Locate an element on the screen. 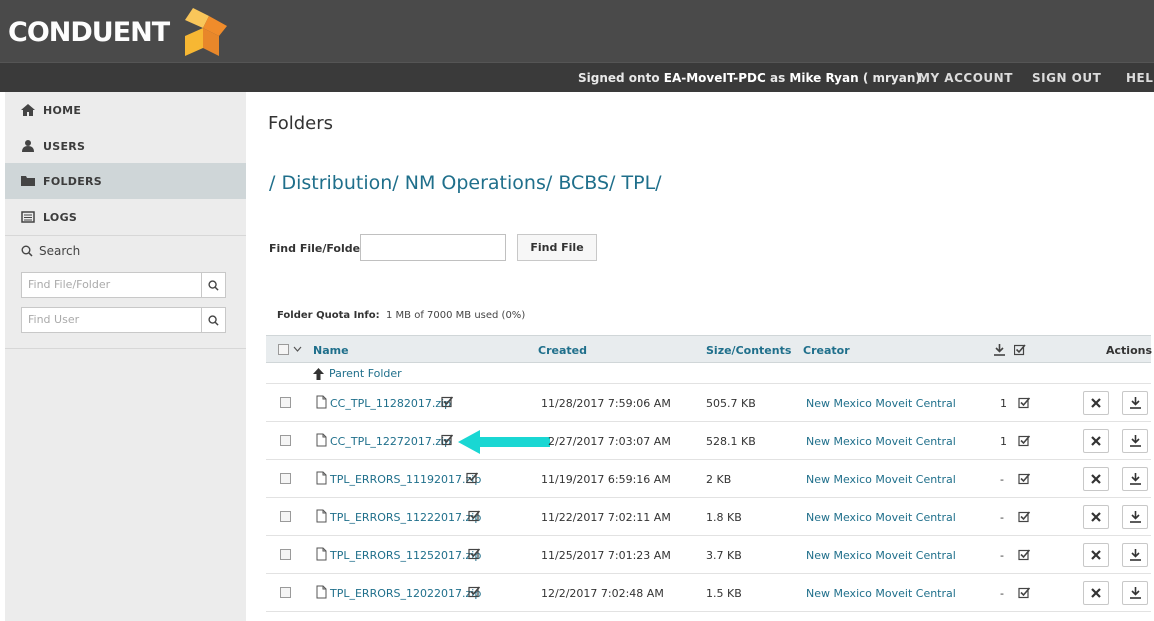  parent-folder-row: Parent Folder is located at coordinates (708, 374).